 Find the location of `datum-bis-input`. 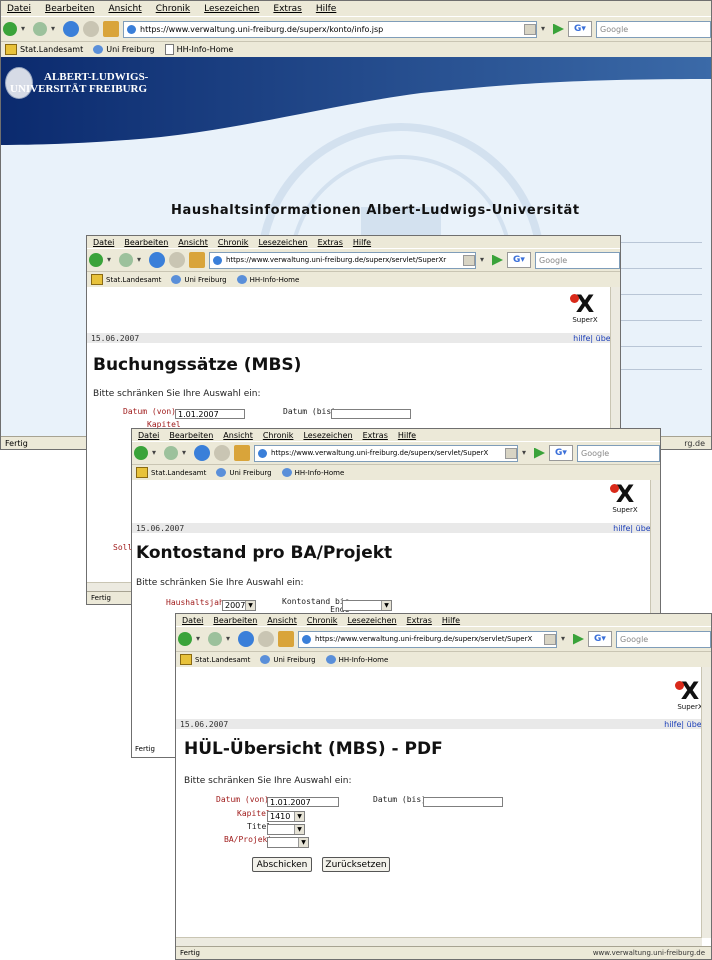

datum-bis-input is located at coordinates (463, 802).